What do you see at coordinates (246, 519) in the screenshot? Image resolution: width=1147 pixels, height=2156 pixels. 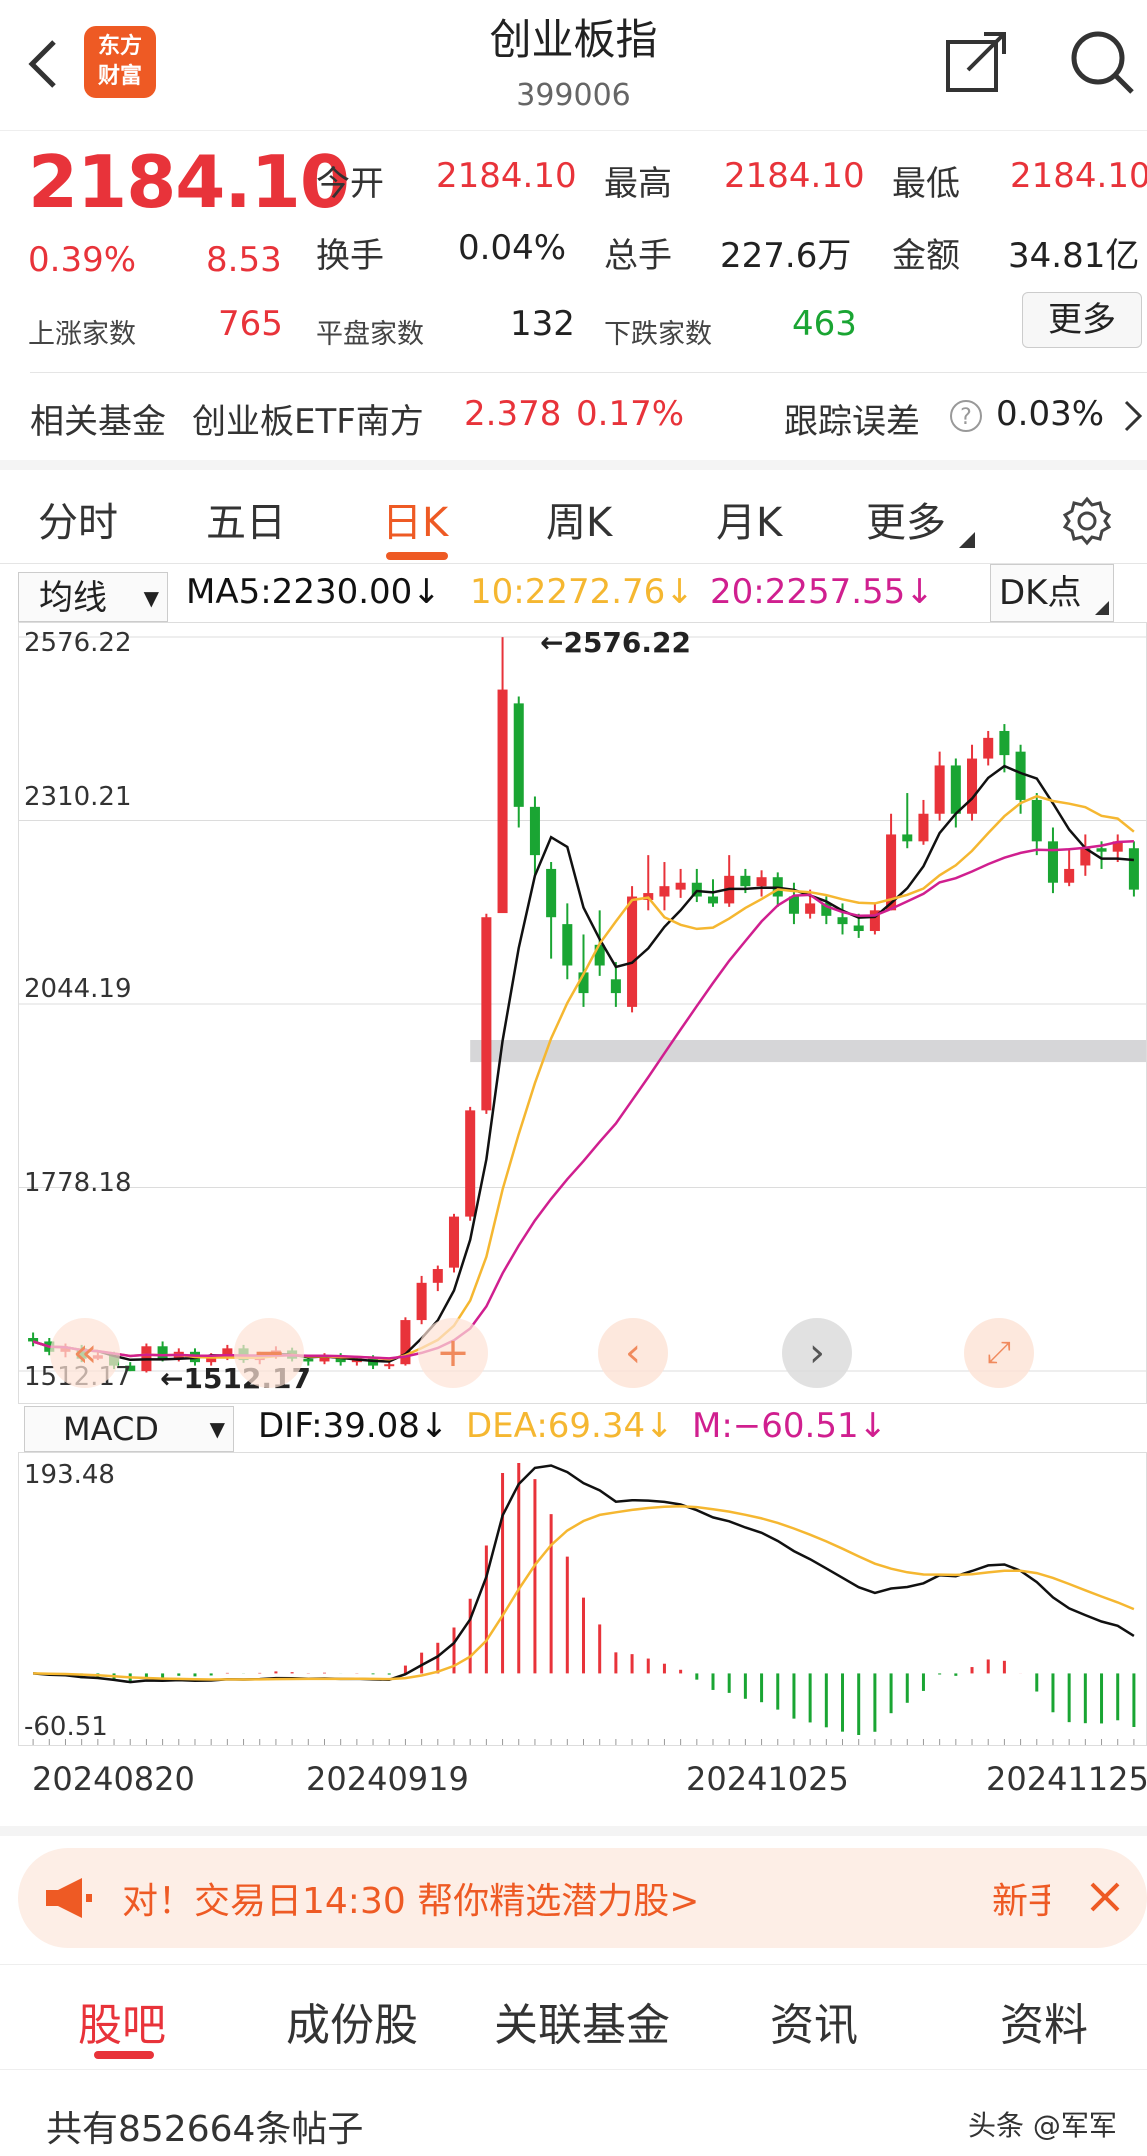 I see `tab-five-day: 五日` at bounding box center [246, 519].